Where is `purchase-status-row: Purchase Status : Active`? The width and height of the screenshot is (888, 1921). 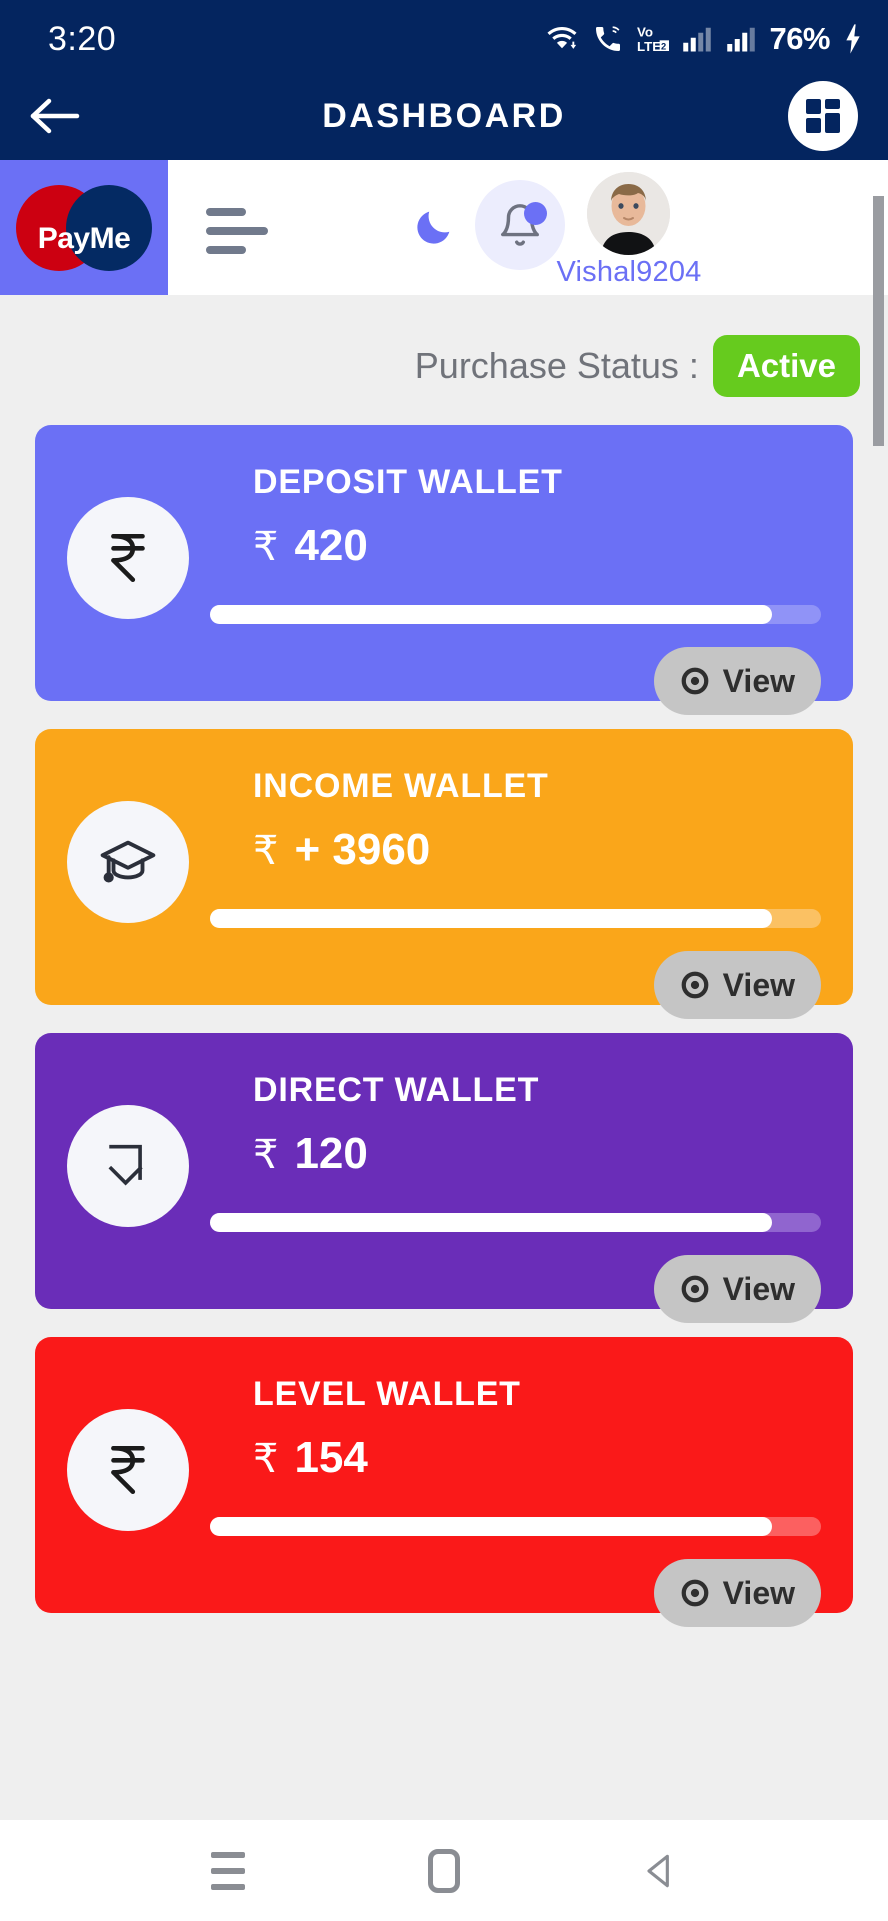
purchase-status-row: Purchase Status : Active is located at coordinates (444, 346).